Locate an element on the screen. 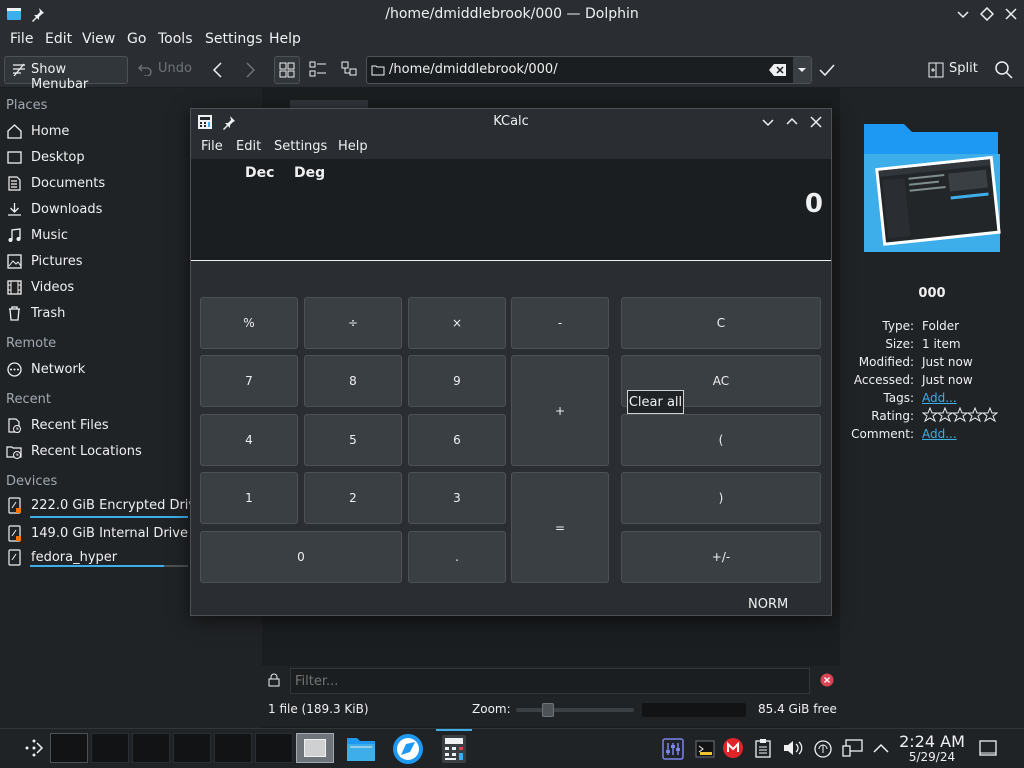  menu-view: View is located at coordinates (98, 39).